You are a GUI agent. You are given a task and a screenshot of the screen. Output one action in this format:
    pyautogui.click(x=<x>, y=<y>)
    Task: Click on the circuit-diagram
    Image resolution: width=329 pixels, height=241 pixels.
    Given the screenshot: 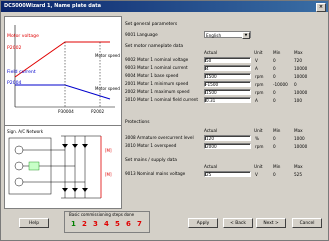 What is the action you would take?
    pyautogui.click(x=55, y=167)
    